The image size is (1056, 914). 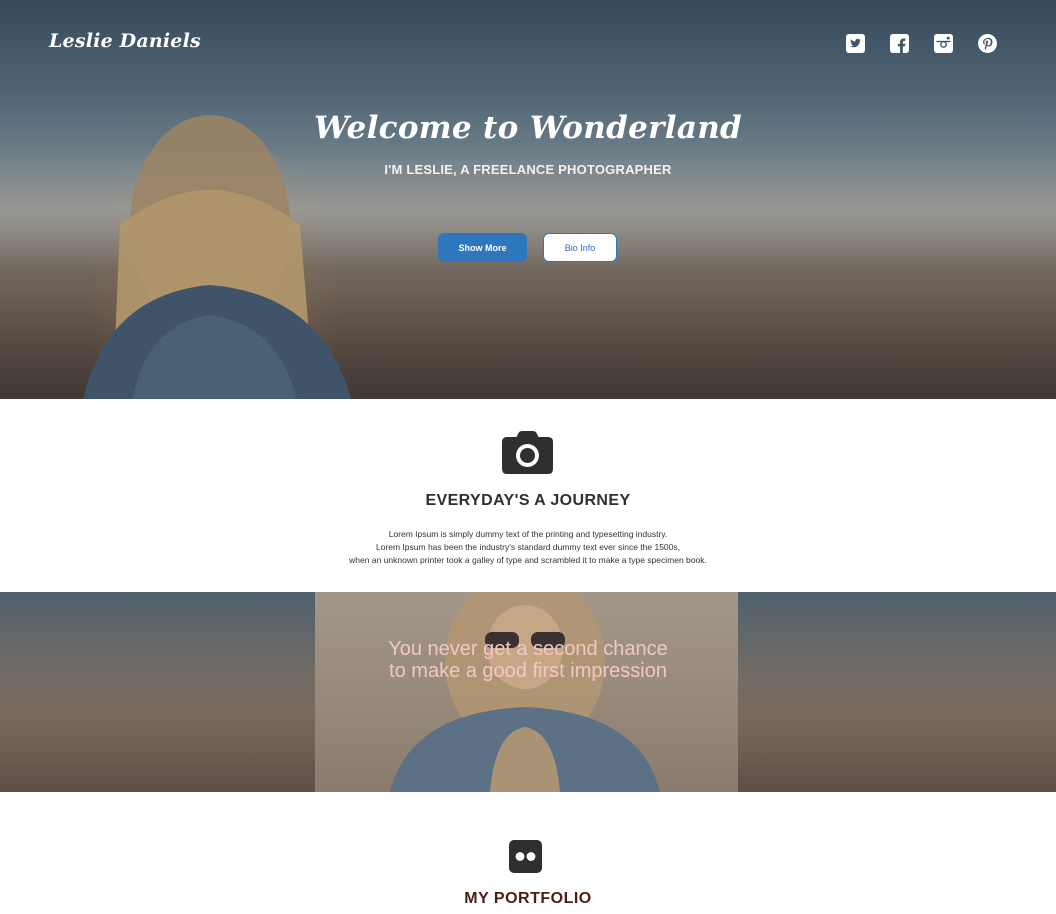 What do you see at coordinates (482, 247) in the screenshot?
I see `show-more-button: Show More` at bounding box center [482, 247].